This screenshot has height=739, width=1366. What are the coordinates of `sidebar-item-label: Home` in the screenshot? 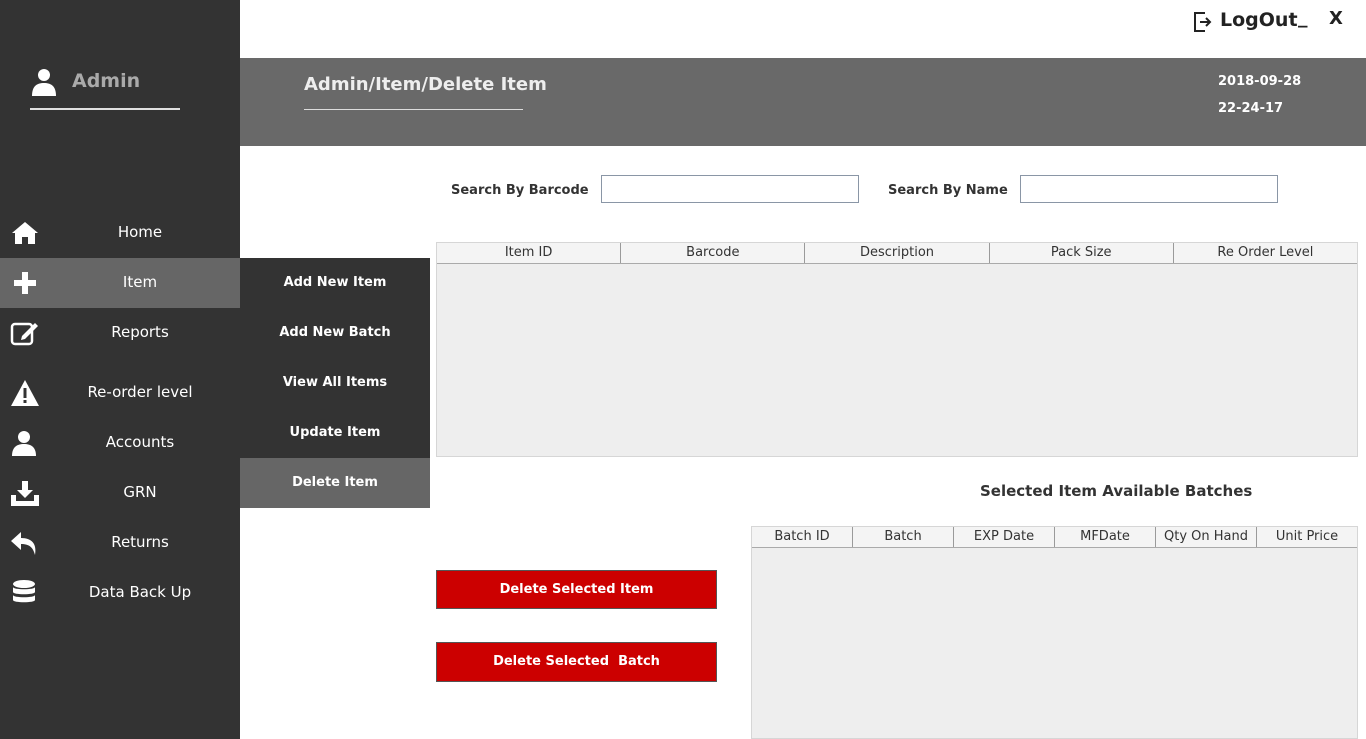 It's located at (140, 232).